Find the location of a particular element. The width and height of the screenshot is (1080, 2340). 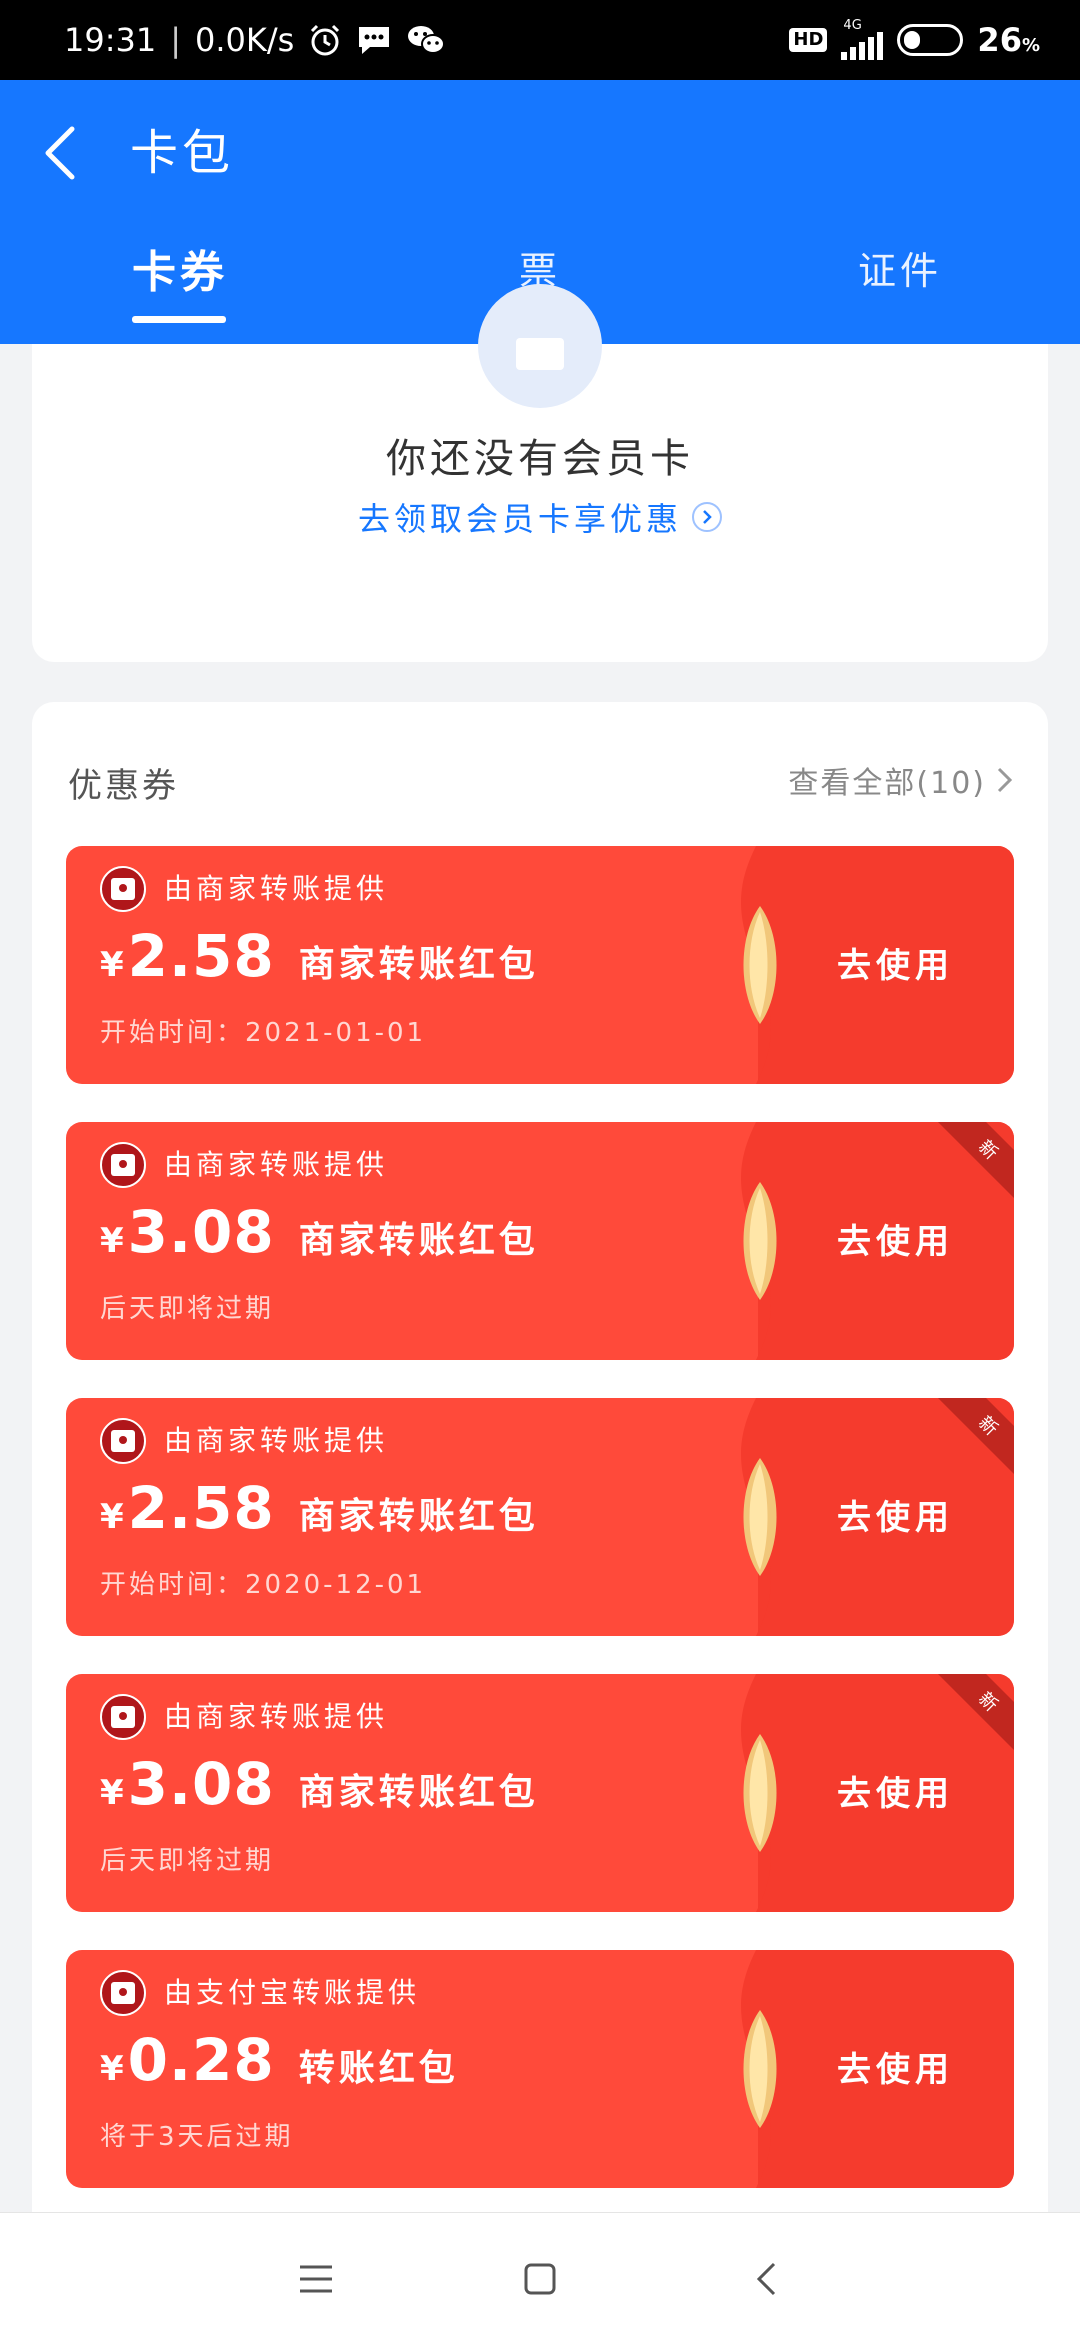

get-member-card-link: 去领取会员卡享优惠 is located at coordinates (540, 517).